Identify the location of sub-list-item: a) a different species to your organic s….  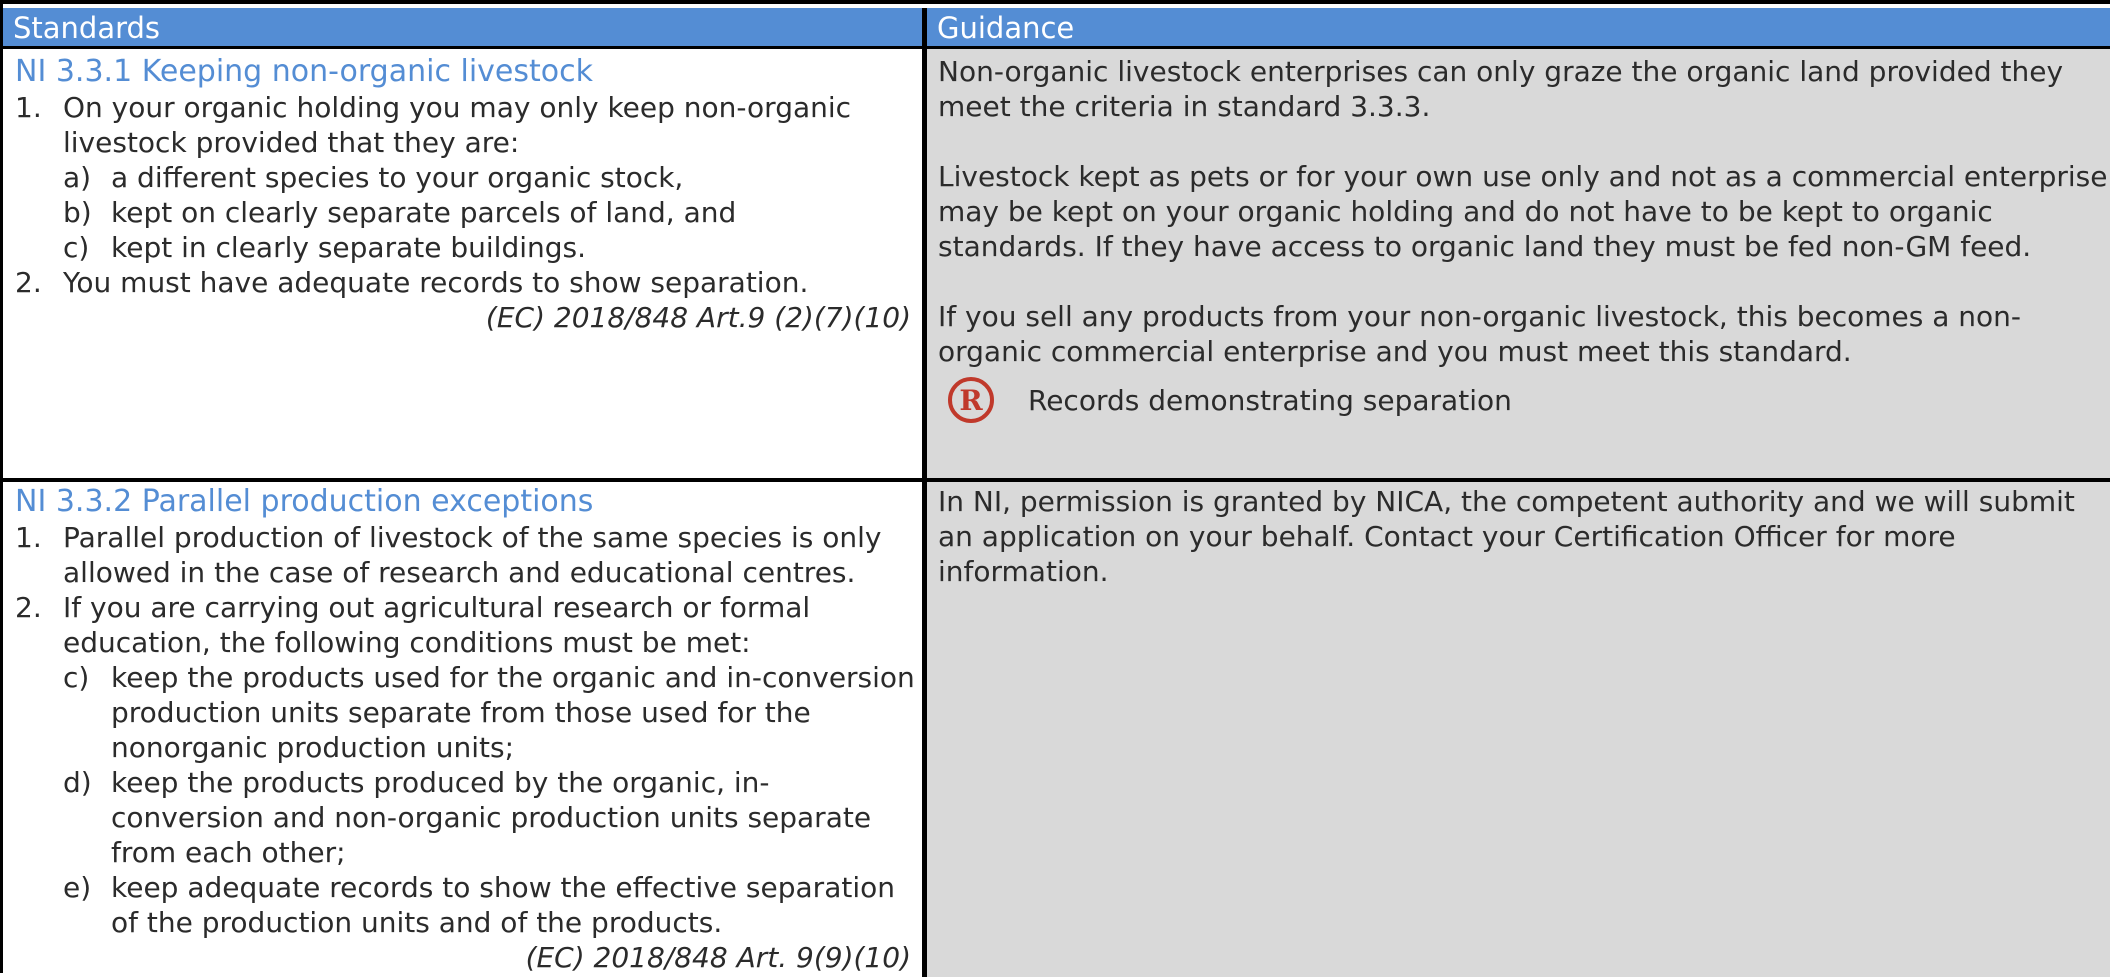
(373, 177).